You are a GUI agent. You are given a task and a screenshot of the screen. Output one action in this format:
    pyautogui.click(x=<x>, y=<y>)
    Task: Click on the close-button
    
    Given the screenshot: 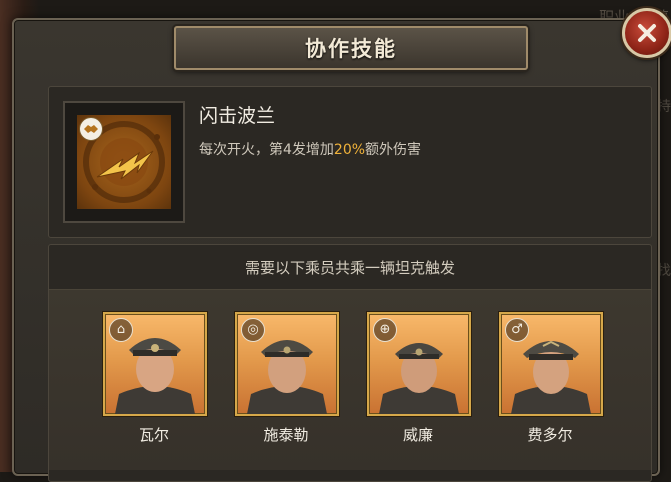 What is the action you would take?
    pyautogui.click(x=646, y=33)
    